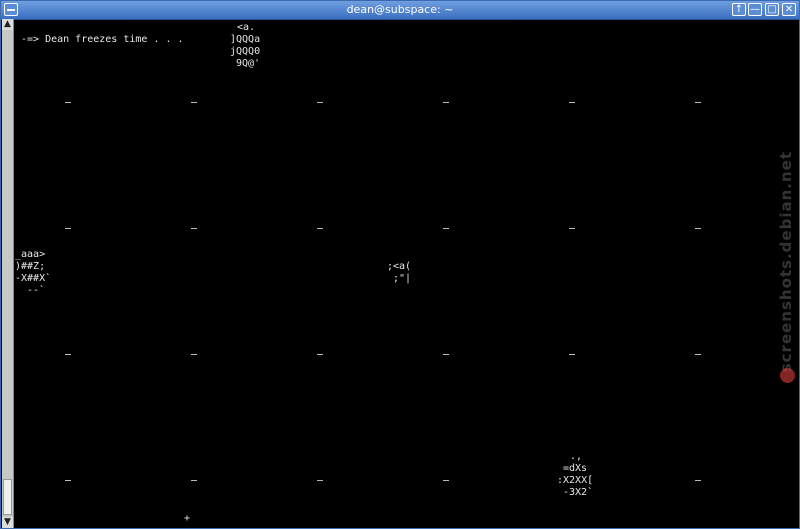 The image size is (800, 529). What do you see at coordinates (245, 51) in the screenshot?
I see `ascii-ship-top-line: jQQQ0` at bounding box center [245, 51].